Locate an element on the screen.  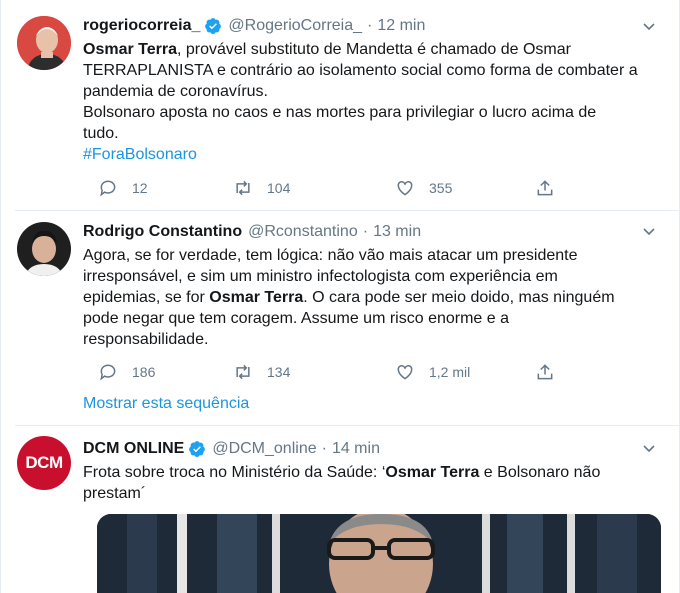
avatar-dcm-online: DCM is located at coordinates (44, 463).